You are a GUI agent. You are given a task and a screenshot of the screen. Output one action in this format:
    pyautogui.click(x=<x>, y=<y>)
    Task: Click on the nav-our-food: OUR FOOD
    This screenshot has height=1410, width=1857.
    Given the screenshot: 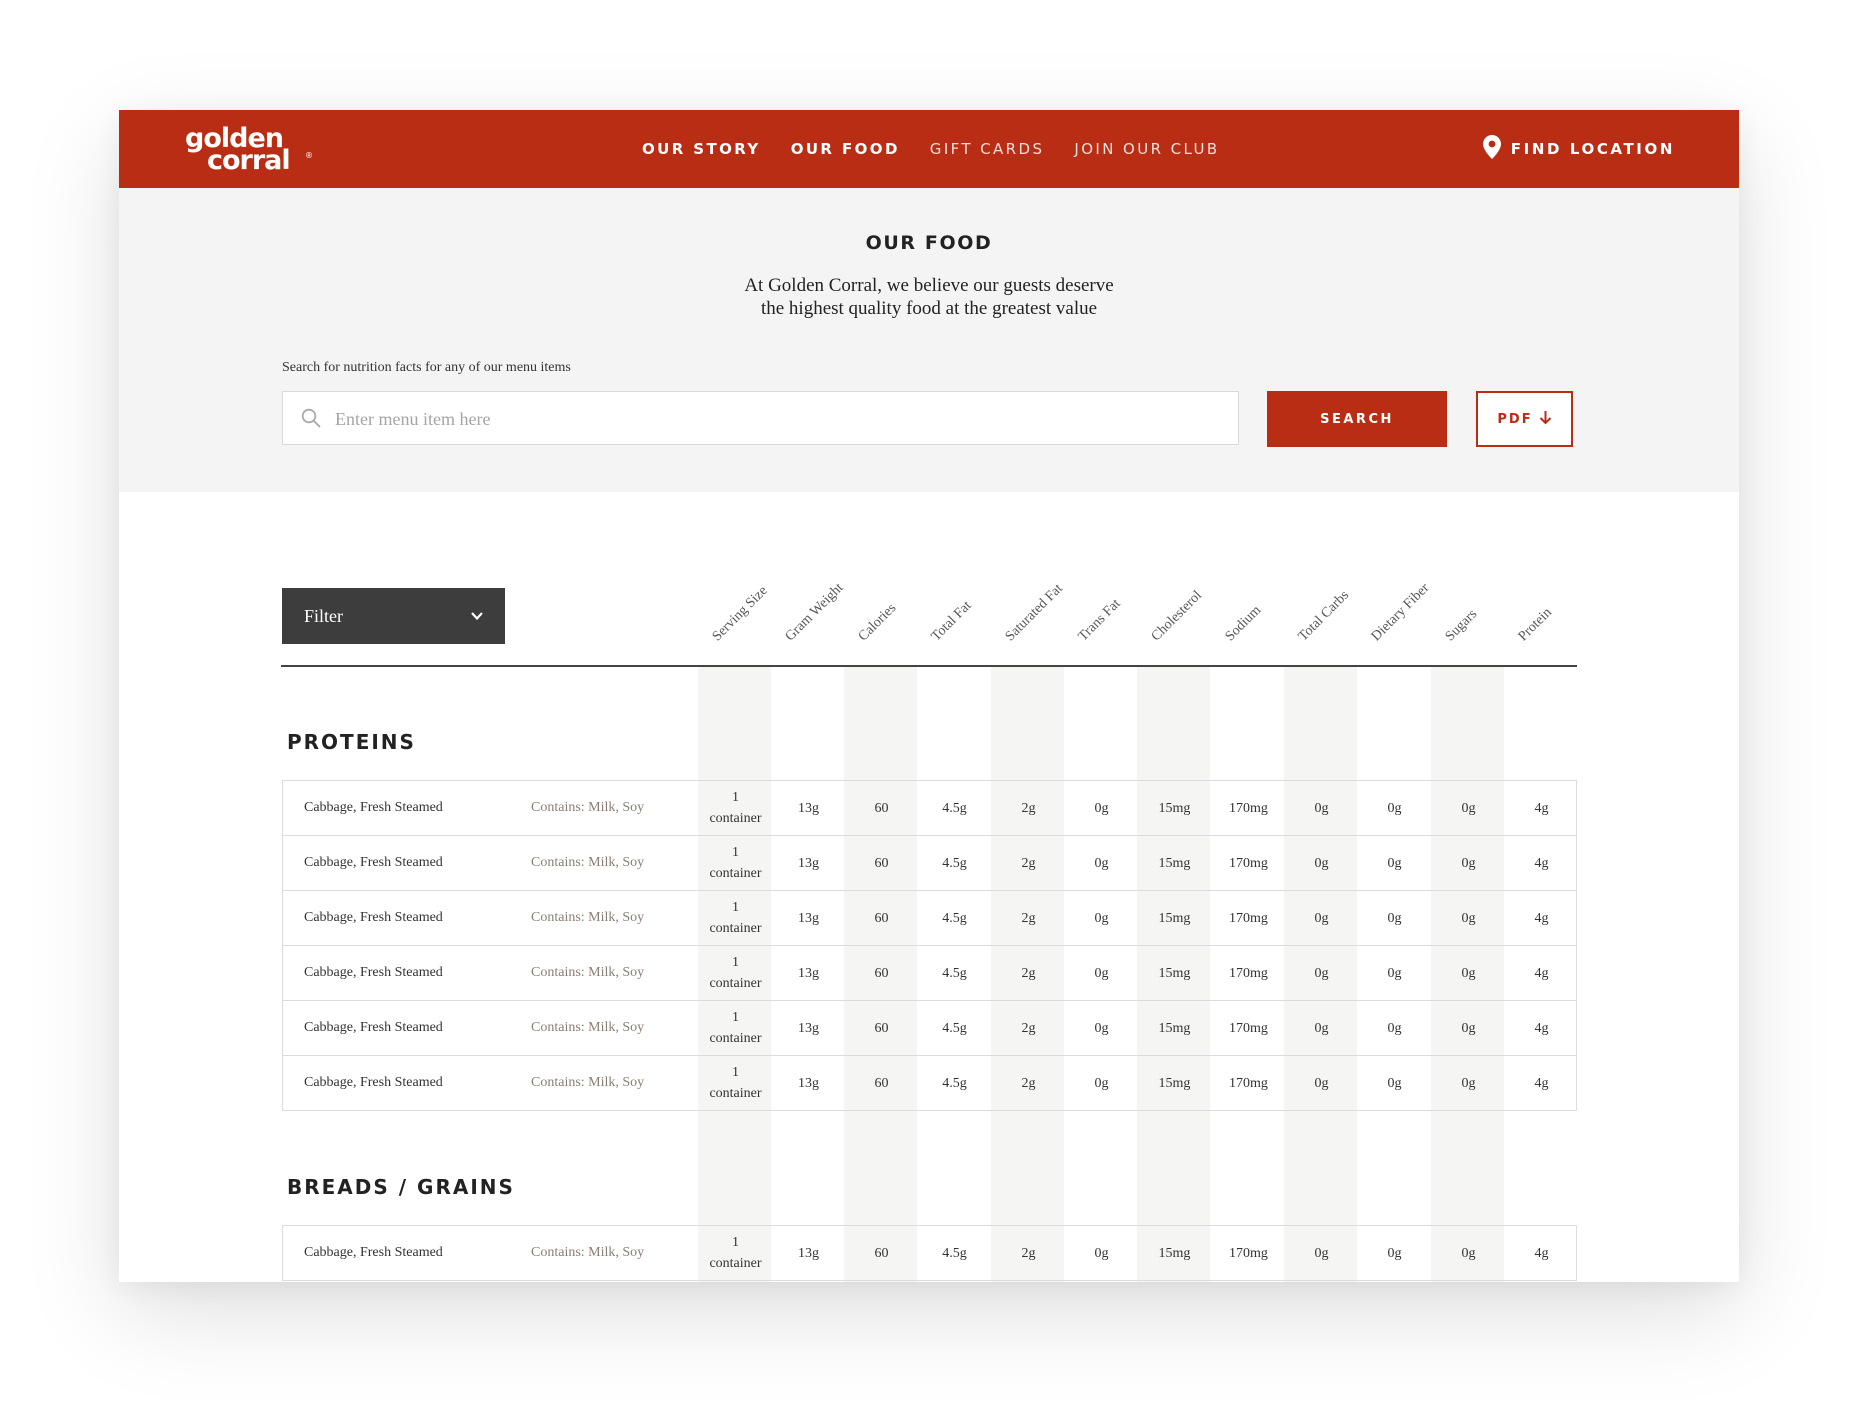 What is the action you would take?
    pyautogui.click(x=845, y=149)
    